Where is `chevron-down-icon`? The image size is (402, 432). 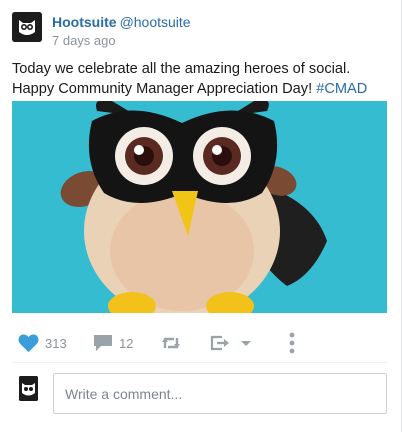
chevron-down-icon is located at coordinates (246, 343).